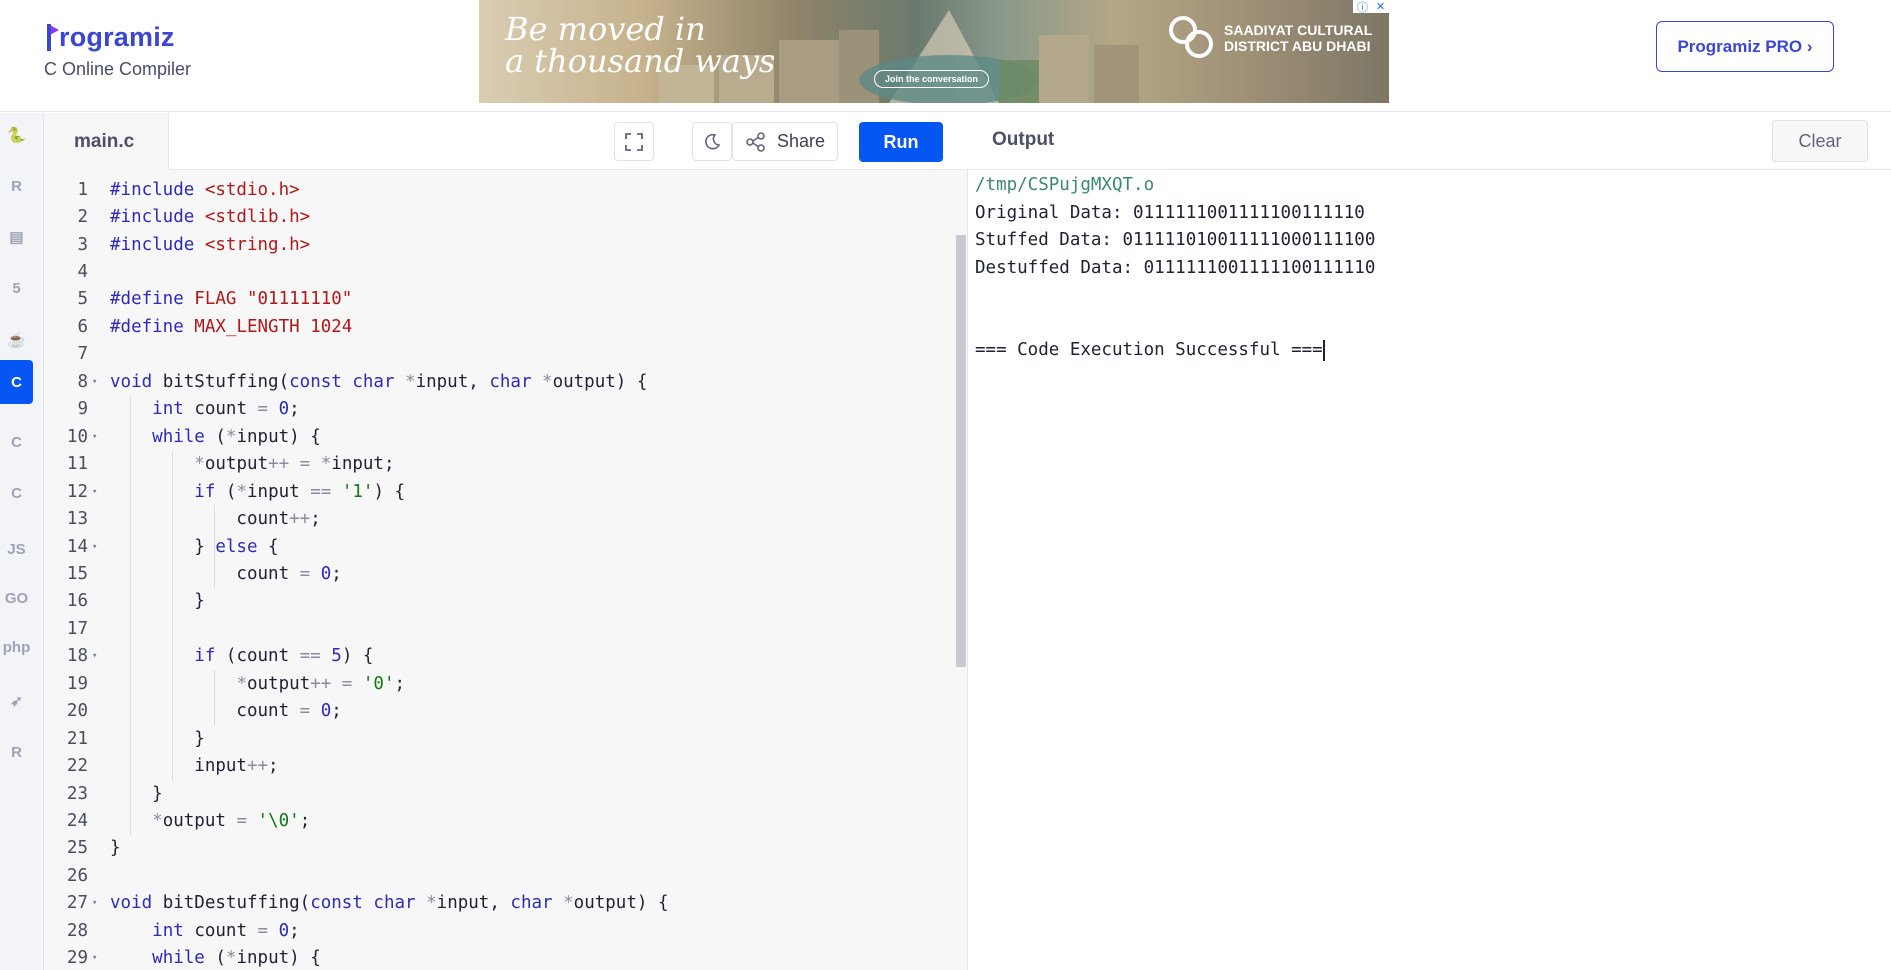  I want to click on code-line: 23 }, so click(499, 793).